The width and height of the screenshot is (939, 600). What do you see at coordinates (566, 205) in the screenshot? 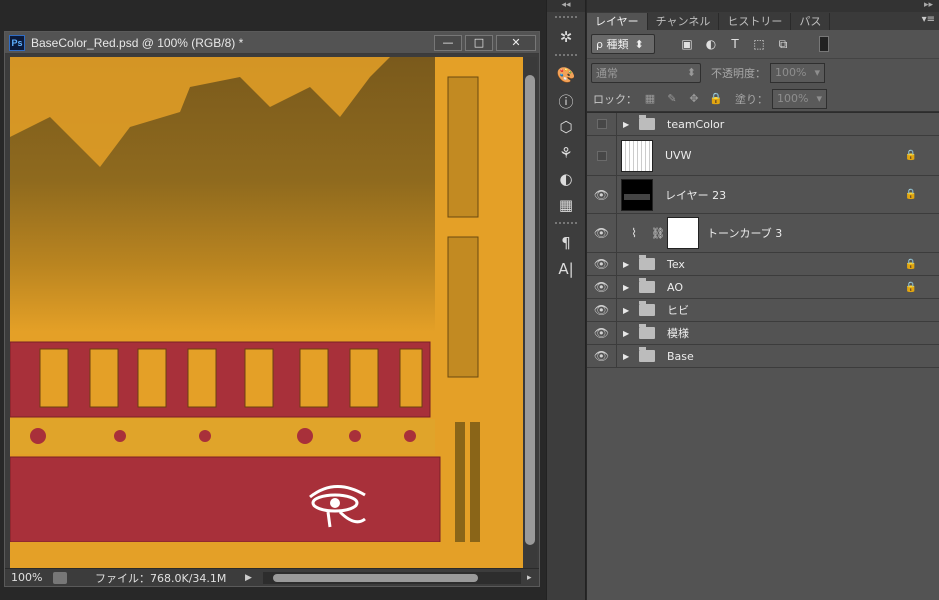
I see `styles-icon: ▦` at bounding box center [566, 205].